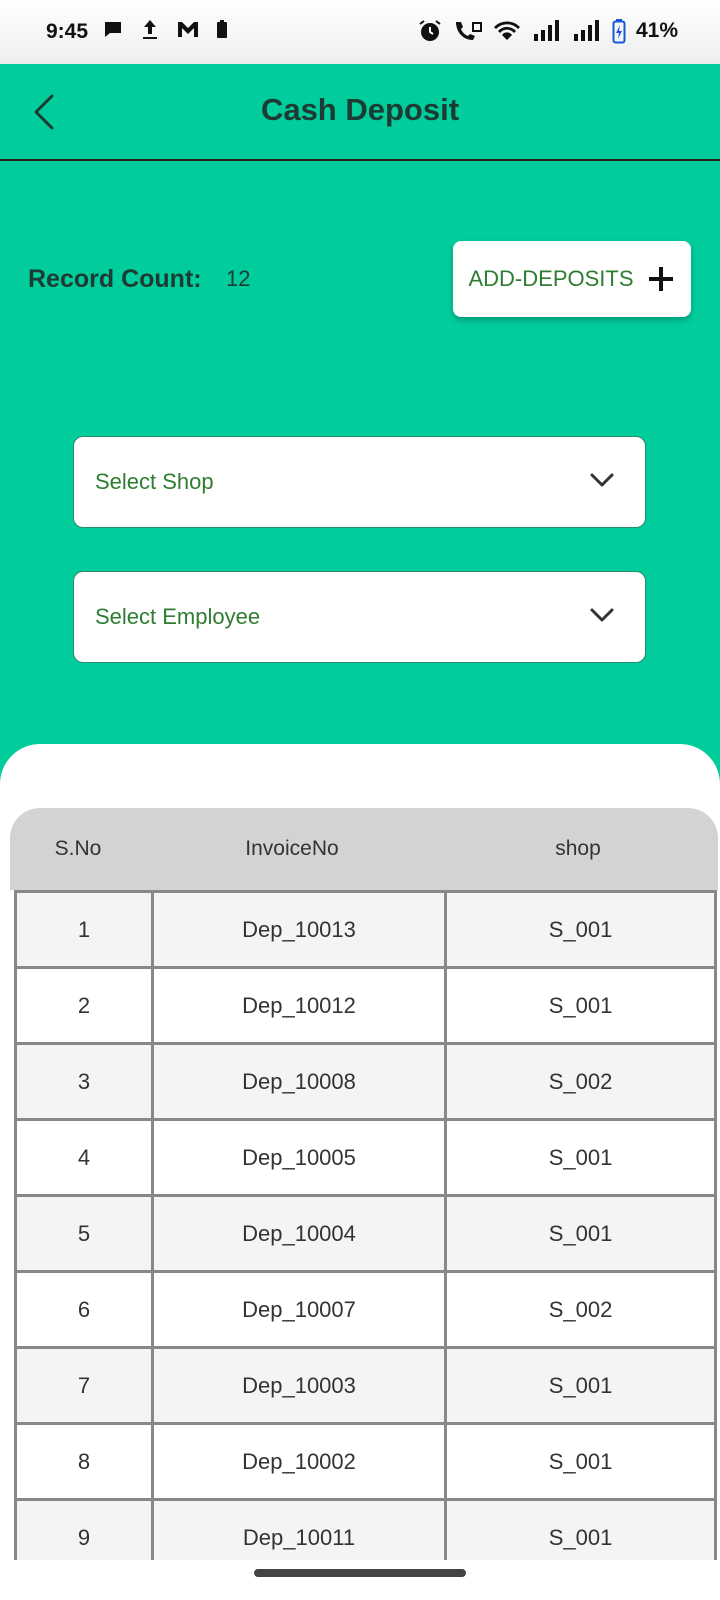 The height and width of the screenshot is (1600, 720). I want to click on table-row: 5 Dep_10004 S_001, so click(367, 1235).